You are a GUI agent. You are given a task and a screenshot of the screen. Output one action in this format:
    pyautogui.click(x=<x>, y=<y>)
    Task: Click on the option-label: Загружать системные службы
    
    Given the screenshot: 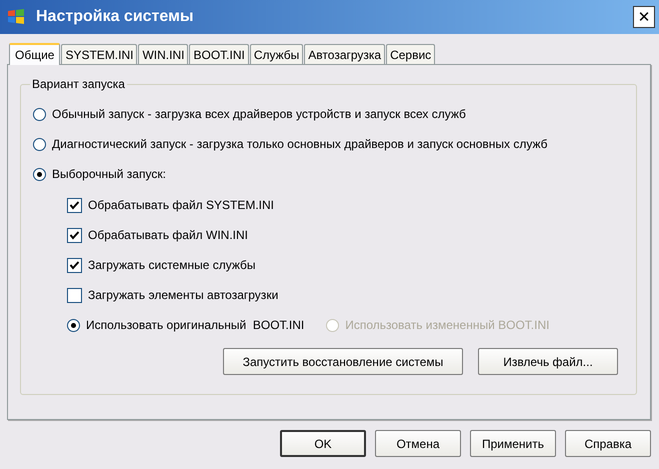 What is the action you would take?
    pyautogui.click(x=172, y=265)
    